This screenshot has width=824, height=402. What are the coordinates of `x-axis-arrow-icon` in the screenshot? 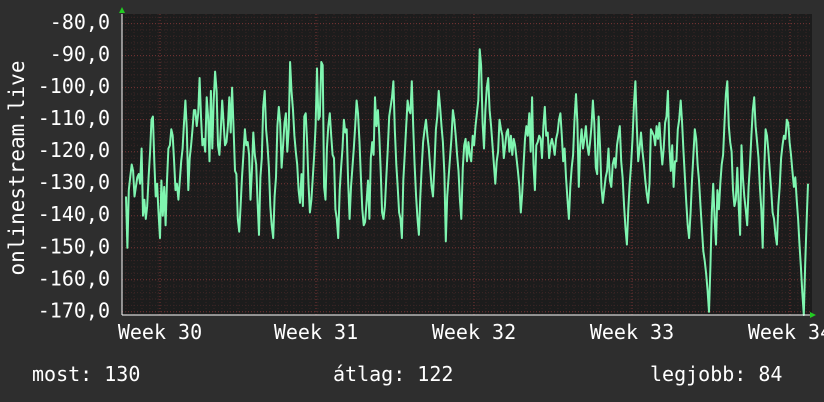 It's located at (813, 315).